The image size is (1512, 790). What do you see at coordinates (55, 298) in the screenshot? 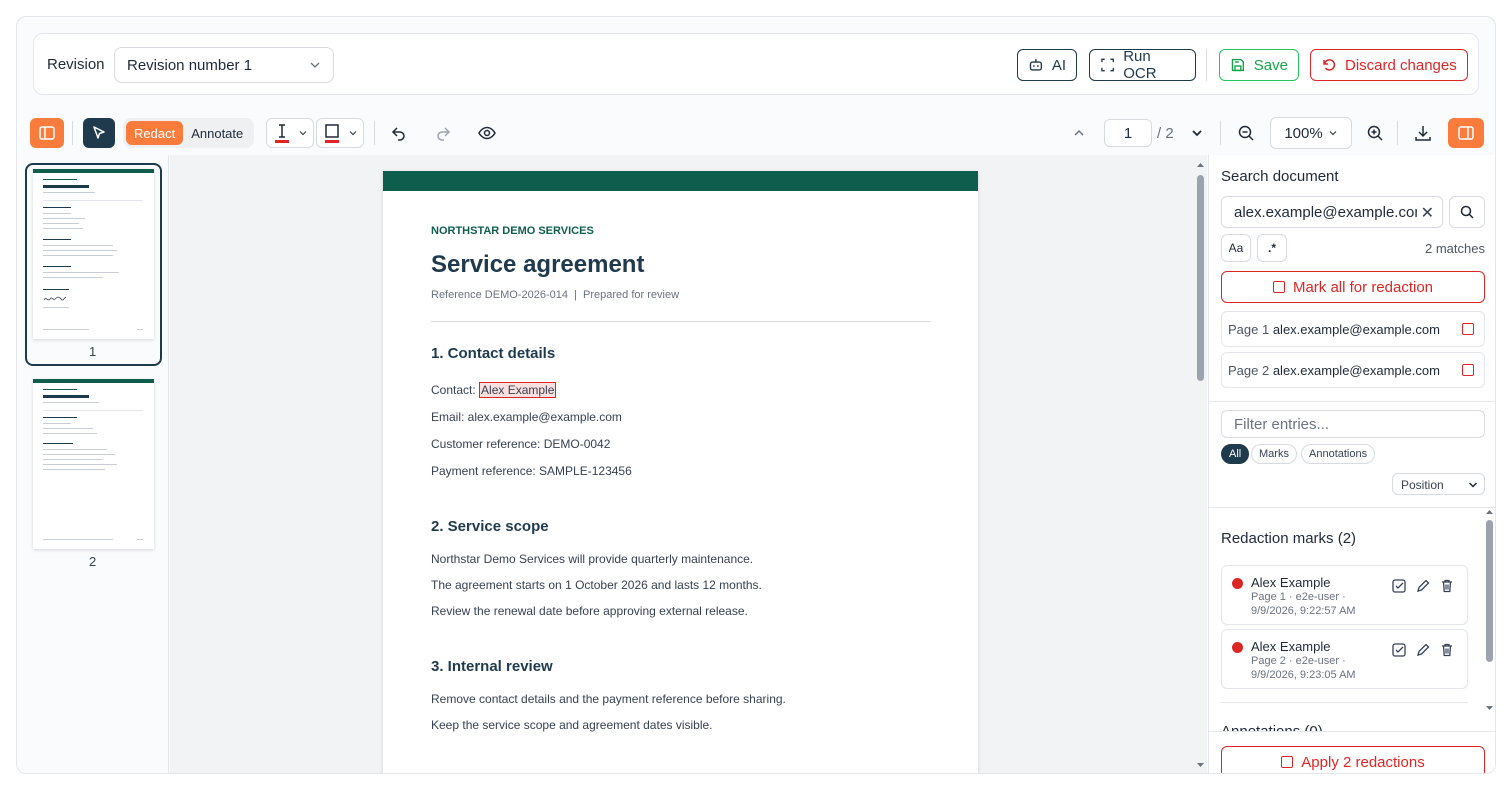
I see `signature-scribble` at bounding box center [55, 298].